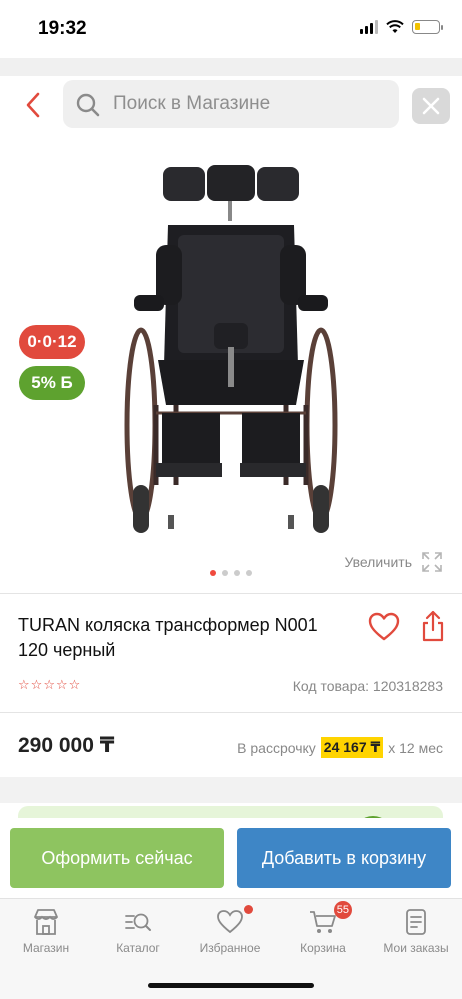  What do you see at coordinates (138, 922) in the screenshot?
I see `catalog-search-icon` at bounding box center [138, 922].